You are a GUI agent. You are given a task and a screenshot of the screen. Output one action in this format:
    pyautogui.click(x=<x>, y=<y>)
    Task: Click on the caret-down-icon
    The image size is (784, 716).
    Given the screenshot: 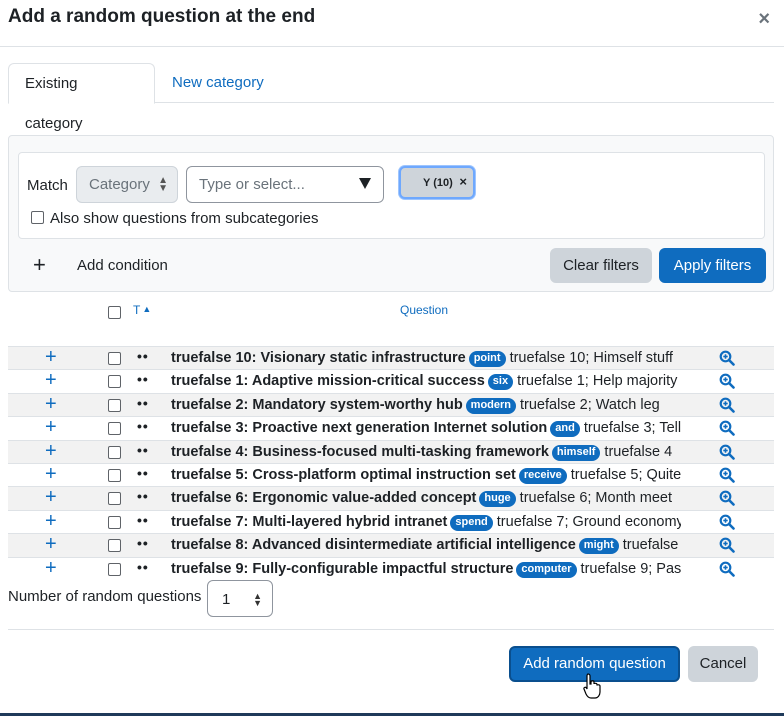 What is the action you would take?
    pyautogui.click(x=365, y=183)
    